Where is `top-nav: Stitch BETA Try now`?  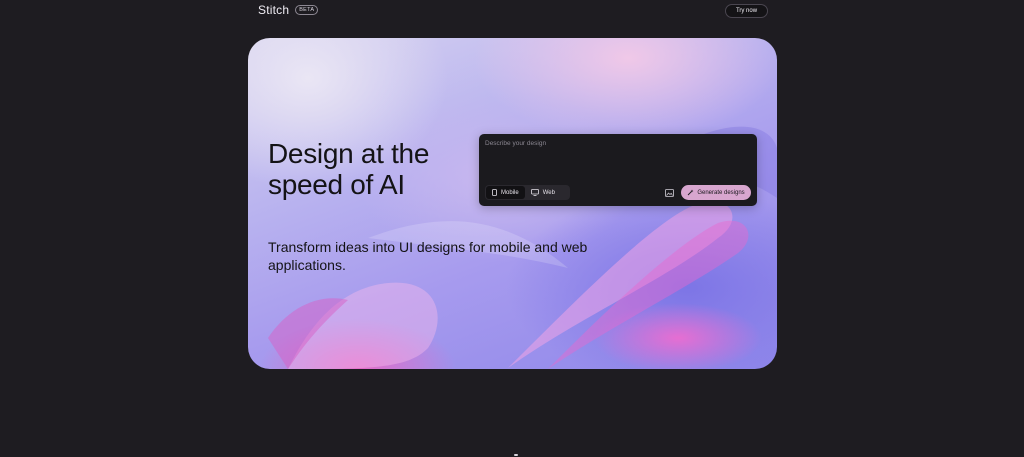
top-nav: Stitch BETA Try now is located at coordinates (512, 11).